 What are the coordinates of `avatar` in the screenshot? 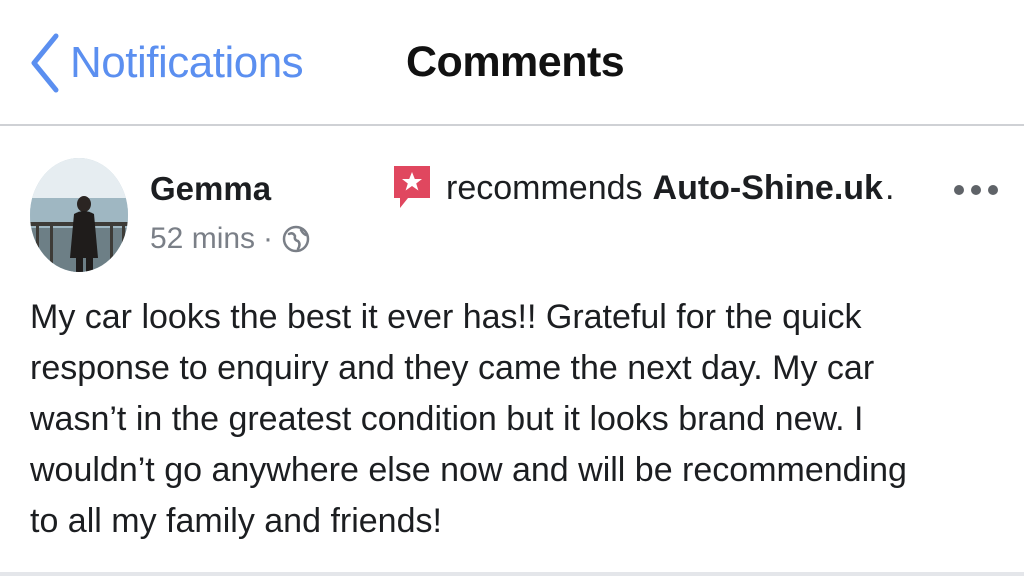 It's located at (79, 215).